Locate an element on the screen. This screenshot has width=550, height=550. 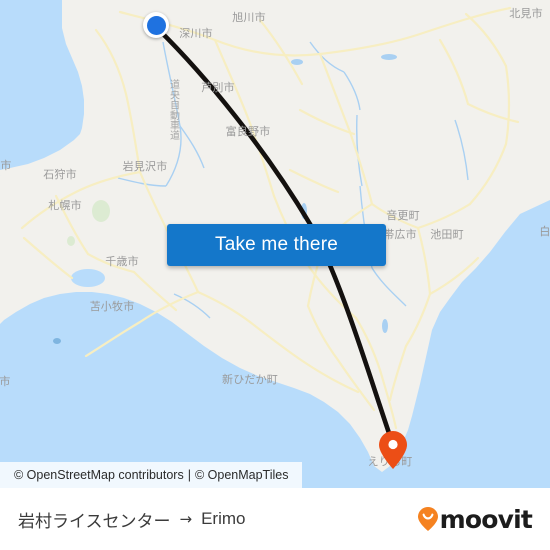
route-summary: 岩村ライスセンター → Erimo is located at coordinates (131, 519).